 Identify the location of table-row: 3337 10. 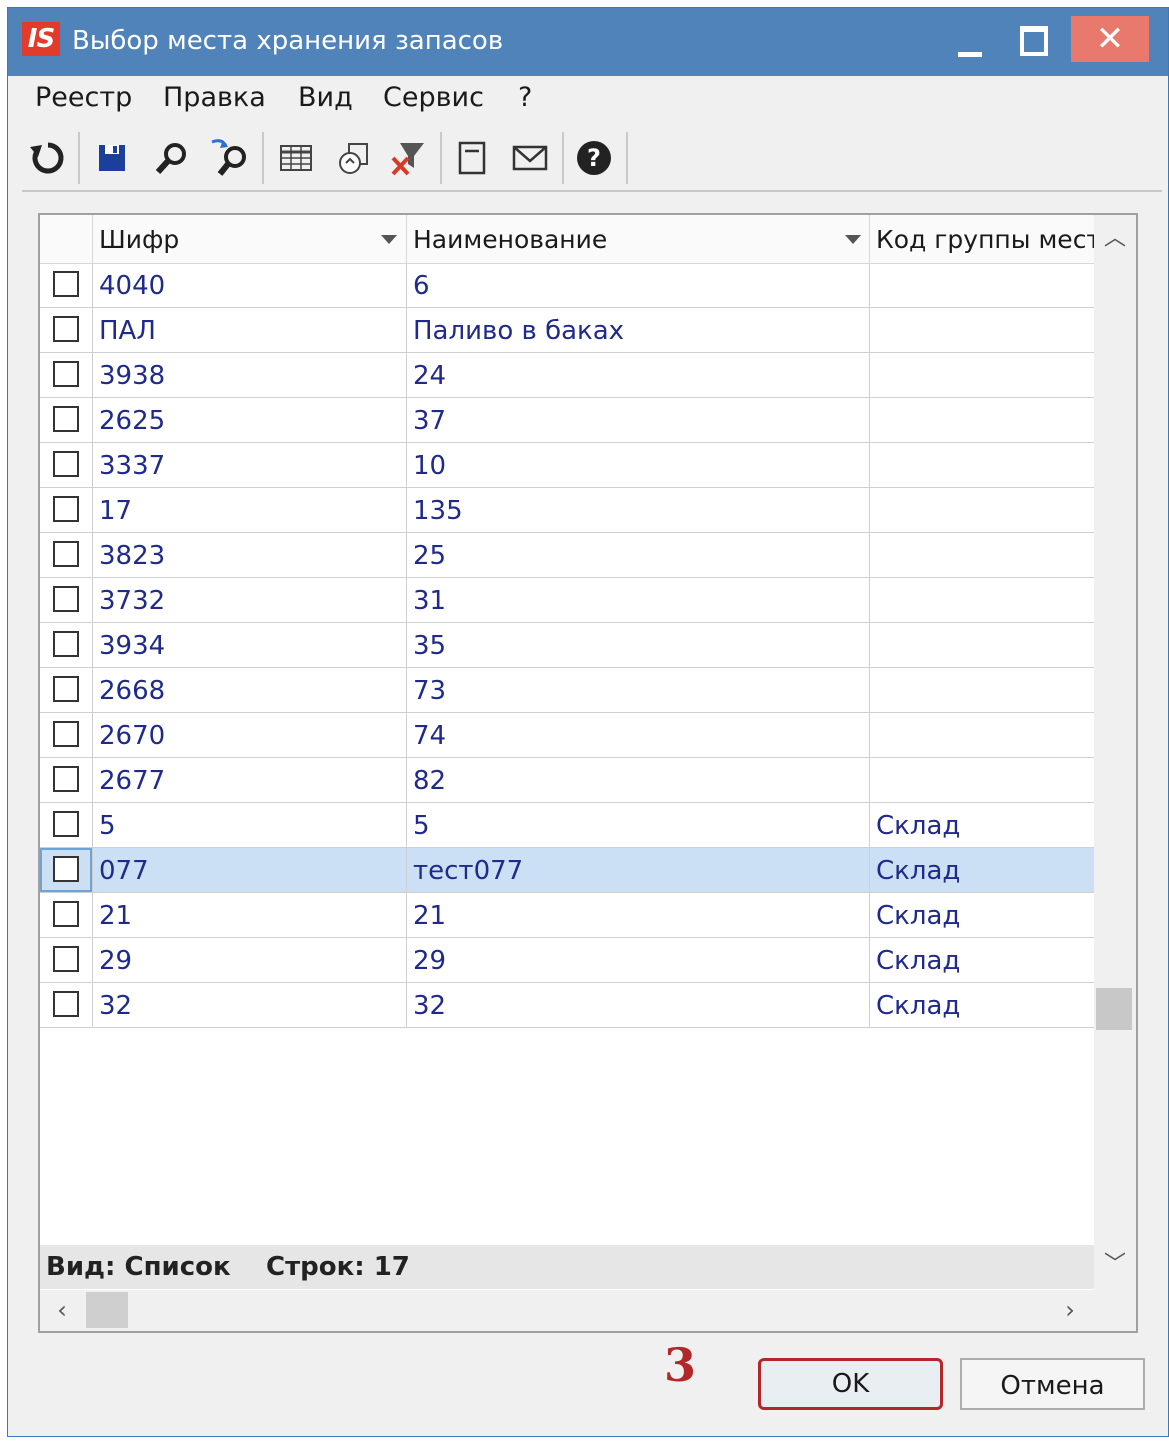
(567, 465).